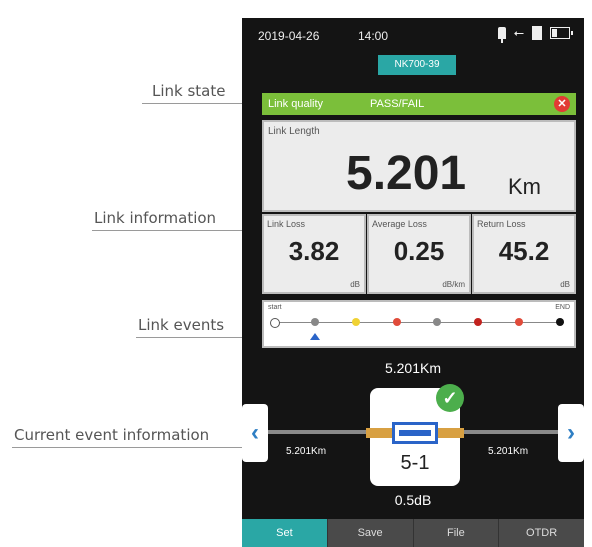 This screenshot has width=592, height=547. What do you see at coordinates (306, 451) in the screenshot?
I see `distance-left: 5.201Km` at bounding box center [306, 451].